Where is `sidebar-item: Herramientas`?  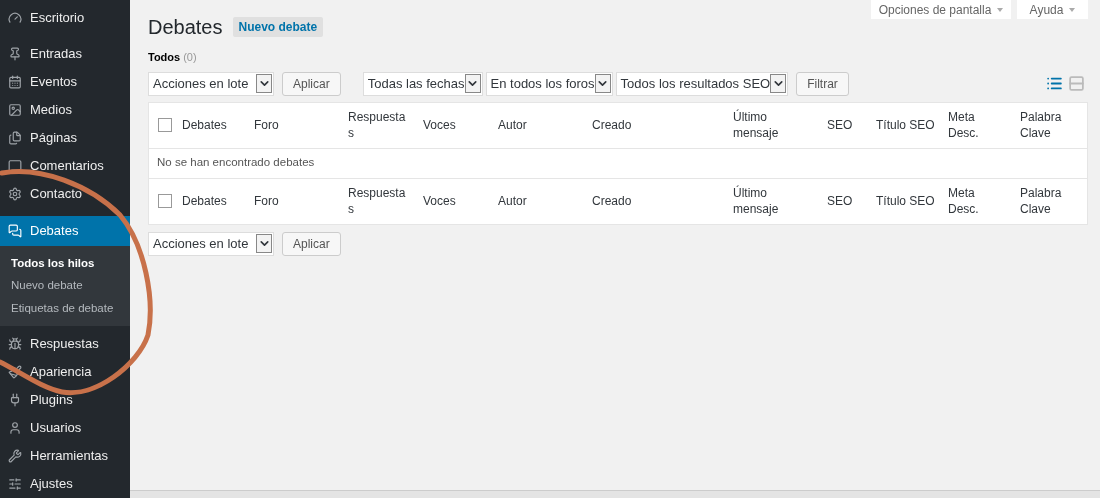
sidebar-item: Herramientas is located at coordinates (65, 455).